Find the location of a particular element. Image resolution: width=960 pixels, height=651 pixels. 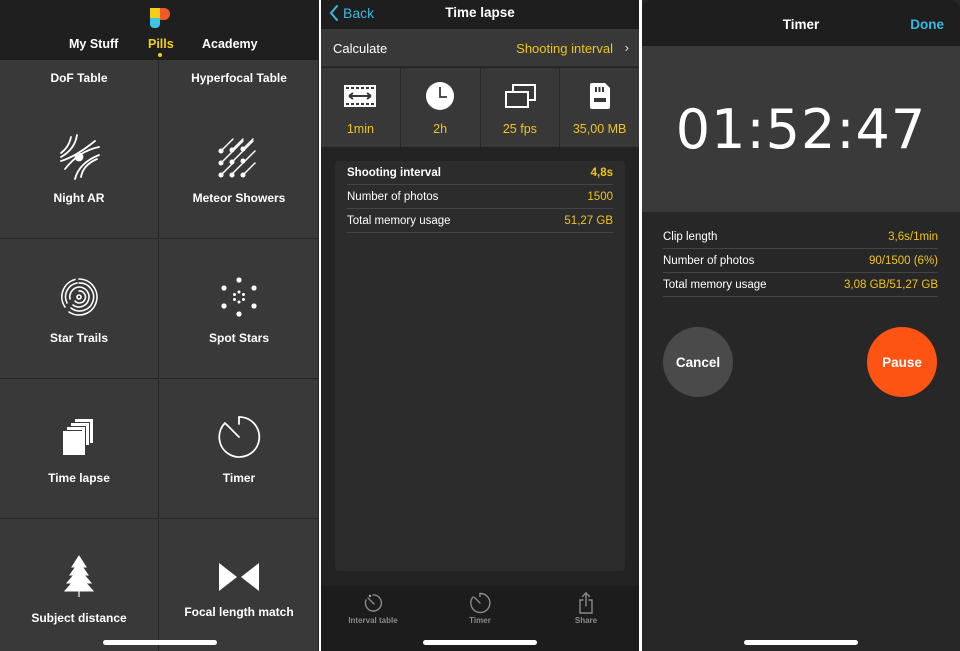

param-value: 2h is located at coordinates (440, 129).